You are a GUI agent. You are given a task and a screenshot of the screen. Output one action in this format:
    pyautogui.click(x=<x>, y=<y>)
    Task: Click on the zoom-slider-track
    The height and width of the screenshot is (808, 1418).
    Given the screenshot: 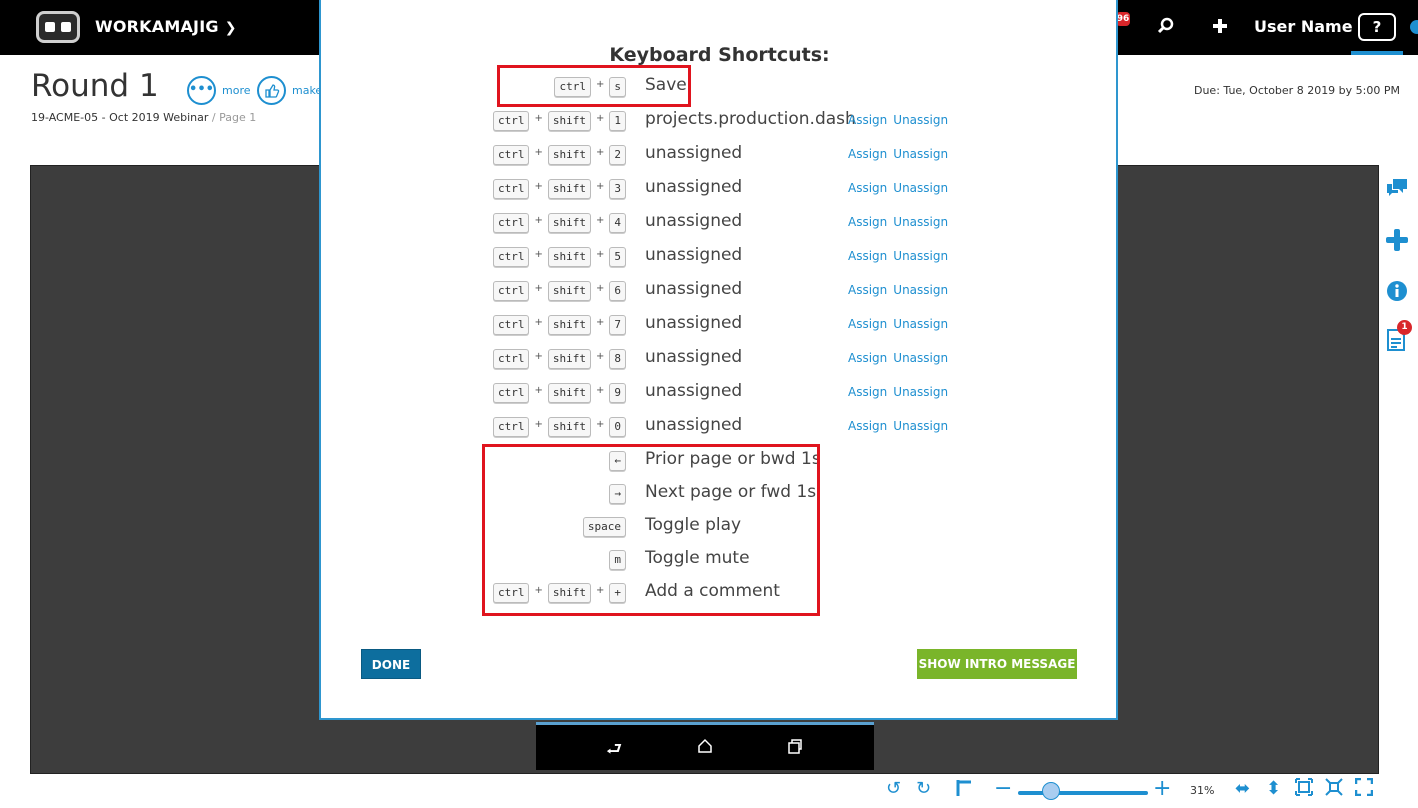 What is the action you would take?
    pyautogui.click(x=1083, y=793)
    